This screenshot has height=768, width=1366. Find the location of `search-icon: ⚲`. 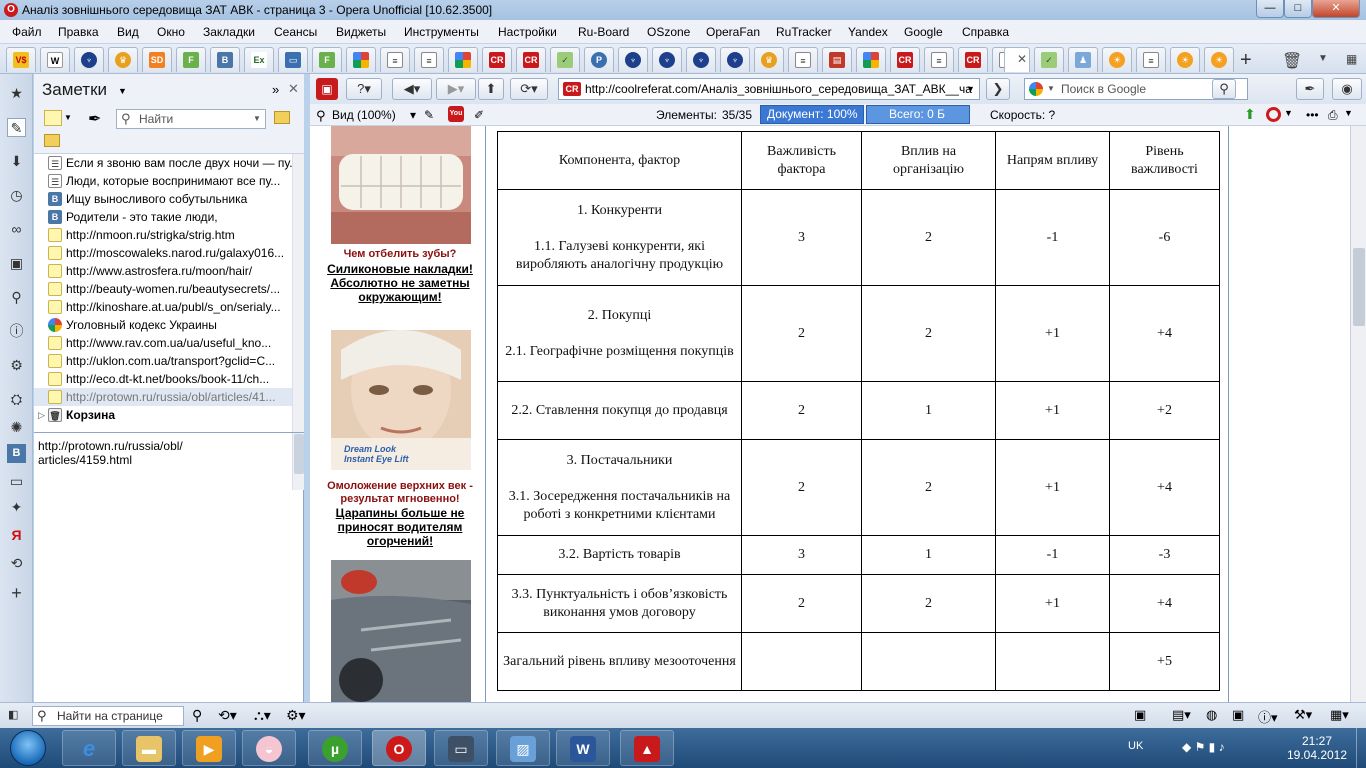

search-icon: ⚲ is located at coordinates (16, 297).